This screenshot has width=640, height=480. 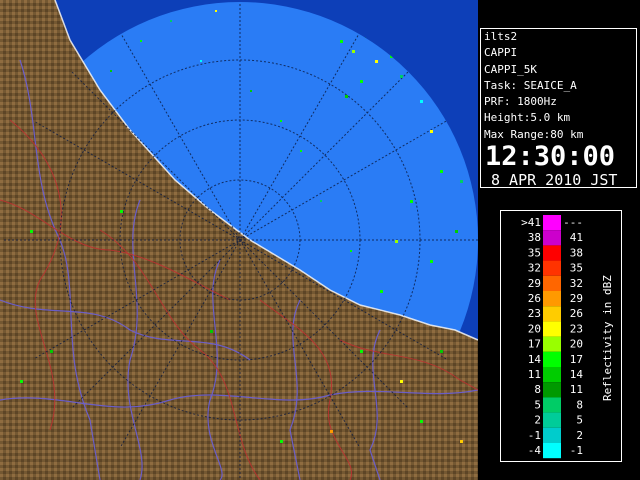 I want to click on legend-row: -1 2, so click(x=555, y=435).